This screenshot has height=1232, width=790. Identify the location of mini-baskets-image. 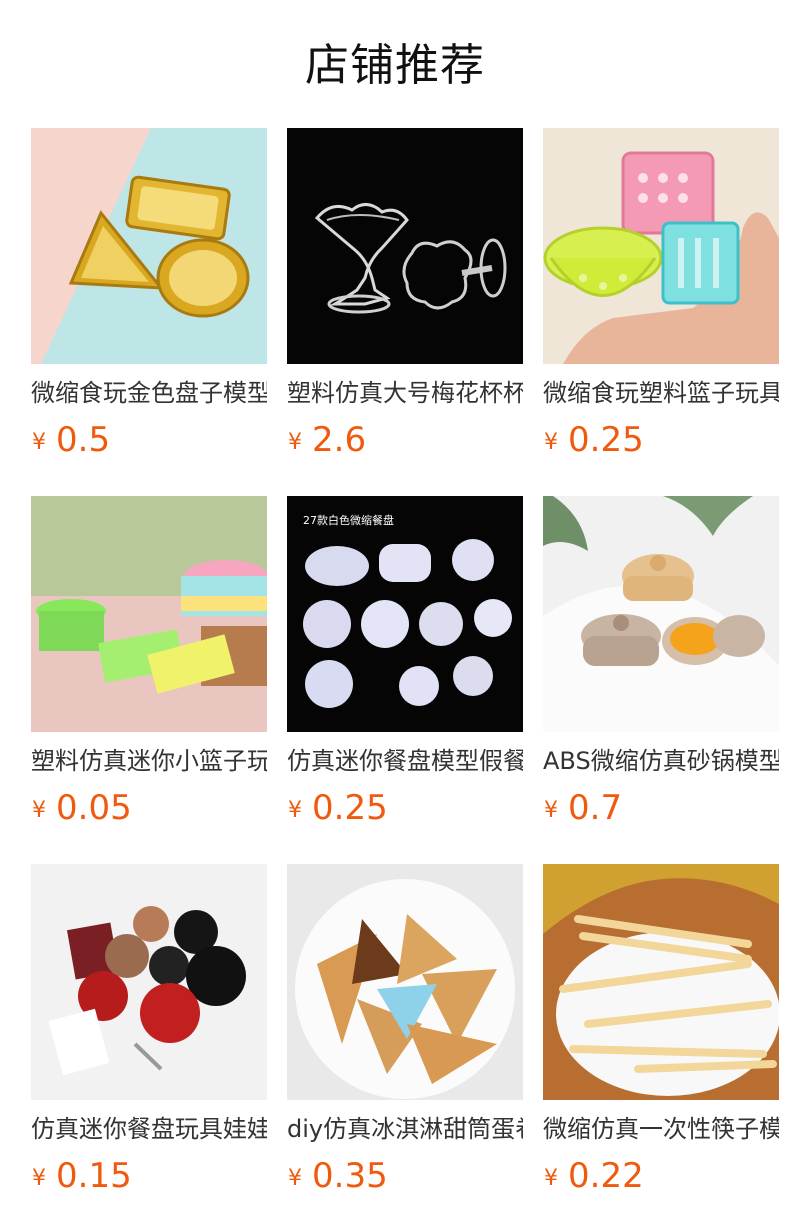
(149, 614).